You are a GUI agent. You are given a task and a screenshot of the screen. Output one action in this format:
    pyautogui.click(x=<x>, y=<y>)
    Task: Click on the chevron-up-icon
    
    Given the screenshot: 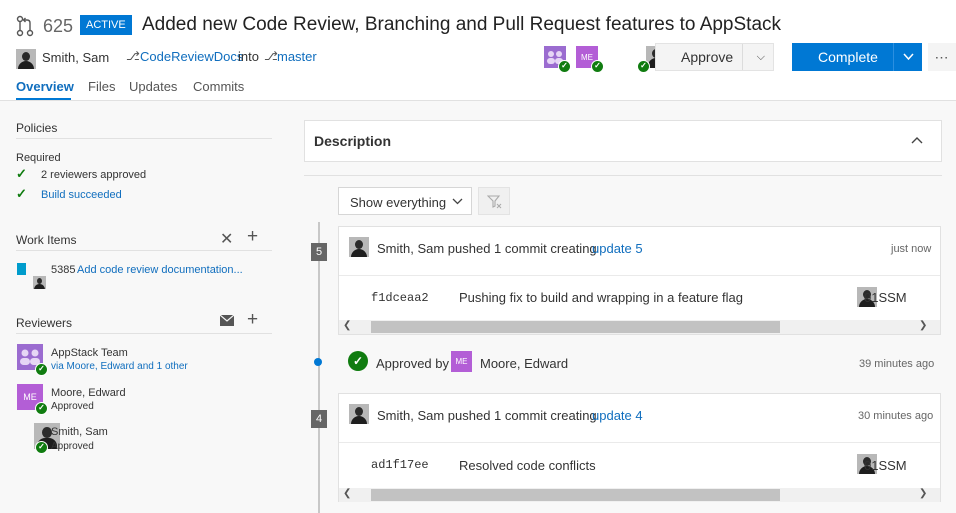 What is the action you would take?
    pyautogui.click(x=917, y=140)
    